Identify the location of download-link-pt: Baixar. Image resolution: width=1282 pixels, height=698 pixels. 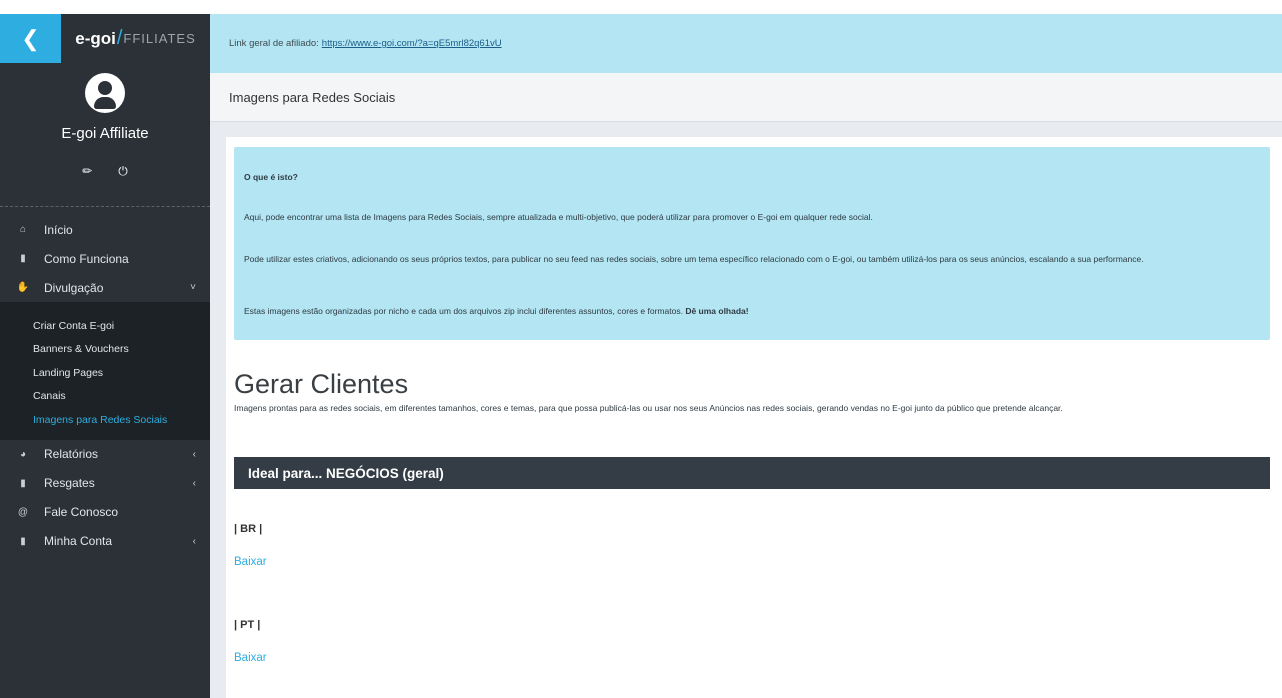
(250, 658).